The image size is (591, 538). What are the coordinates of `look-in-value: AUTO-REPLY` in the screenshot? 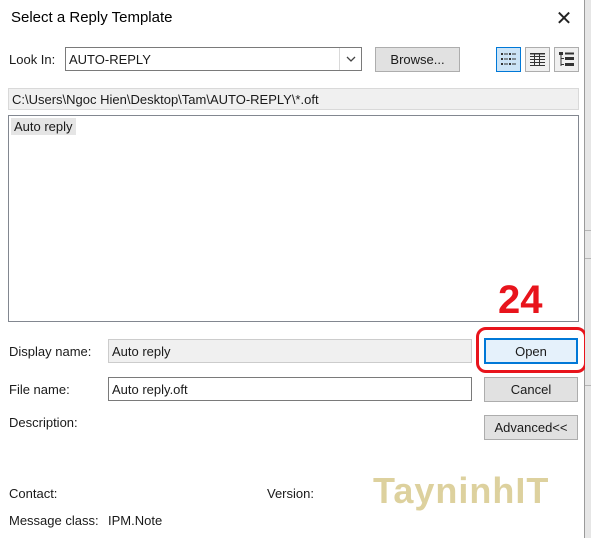 It's located at (110, 59).